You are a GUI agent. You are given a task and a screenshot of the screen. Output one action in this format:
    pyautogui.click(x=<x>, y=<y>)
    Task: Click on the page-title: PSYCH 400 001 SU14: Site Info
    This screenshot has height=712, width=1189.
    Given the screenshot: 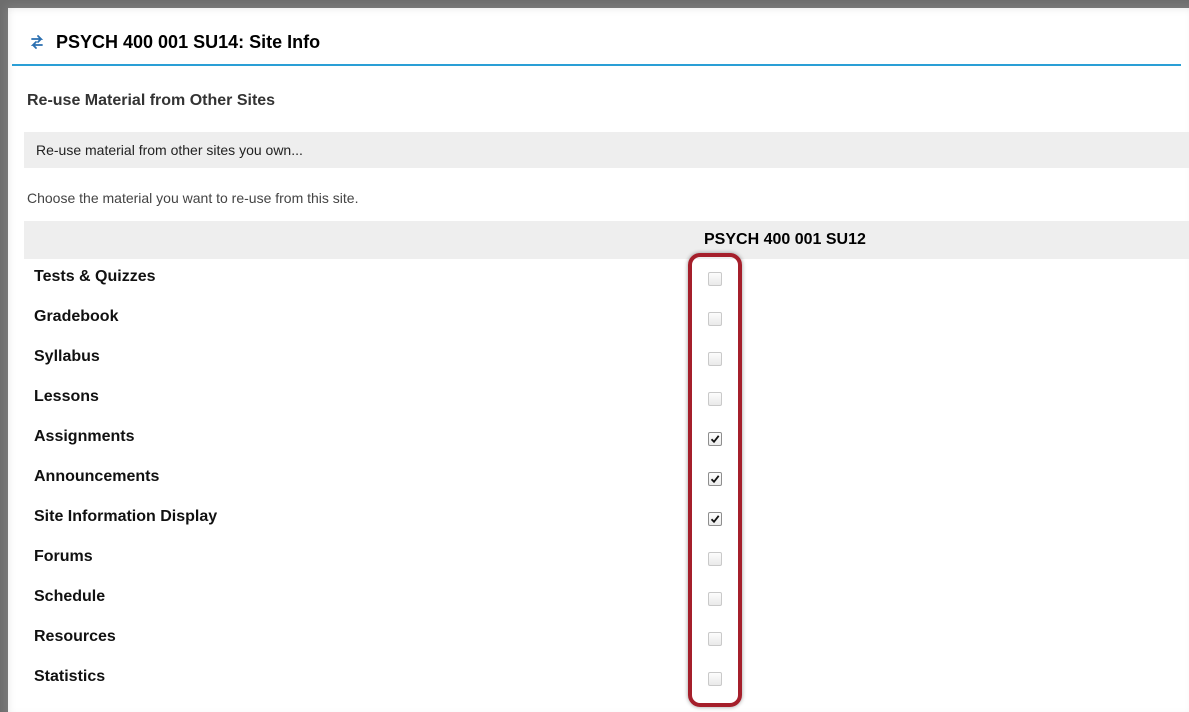 What is the action you would take?
    pyautogui.click(x=188, y=41)
    